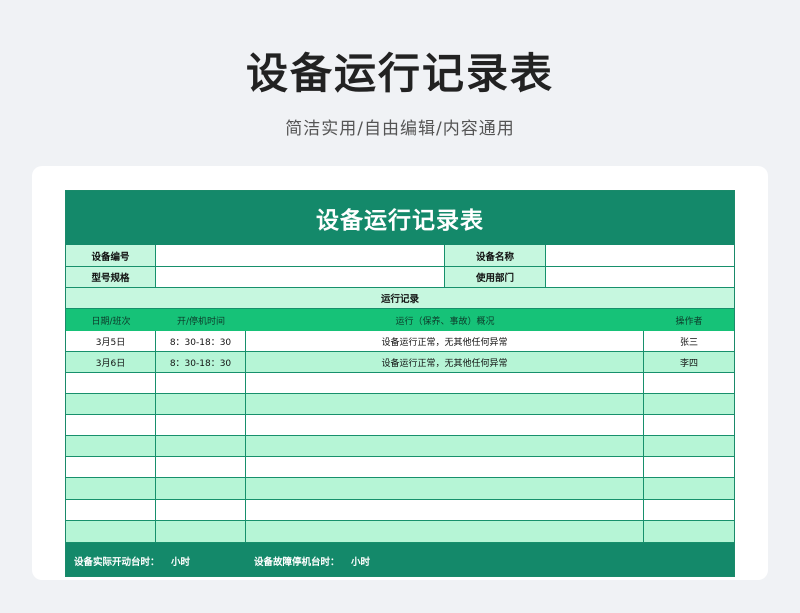  I want to click on sheet-footer: 设备实际开动台时： 小时 设备故障停机台时： 小时, so click(400, 559).